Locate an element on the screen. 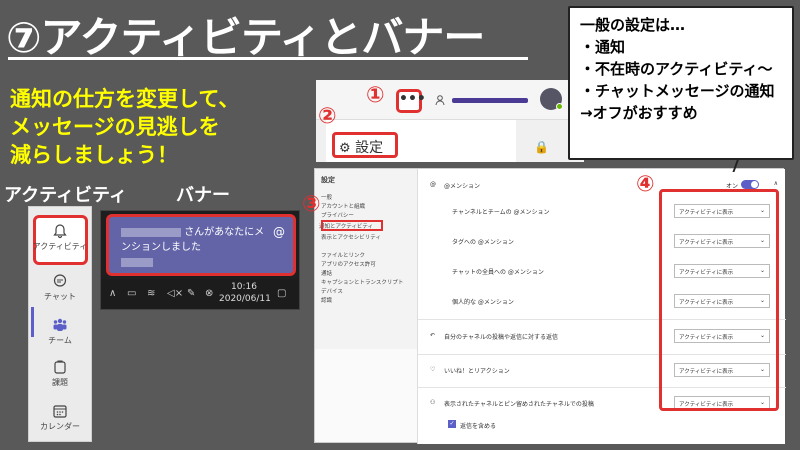 The width and height of the screenshot is (800, 450). nav-item-privacy: プライバシー is located at coordinates (337, 215).